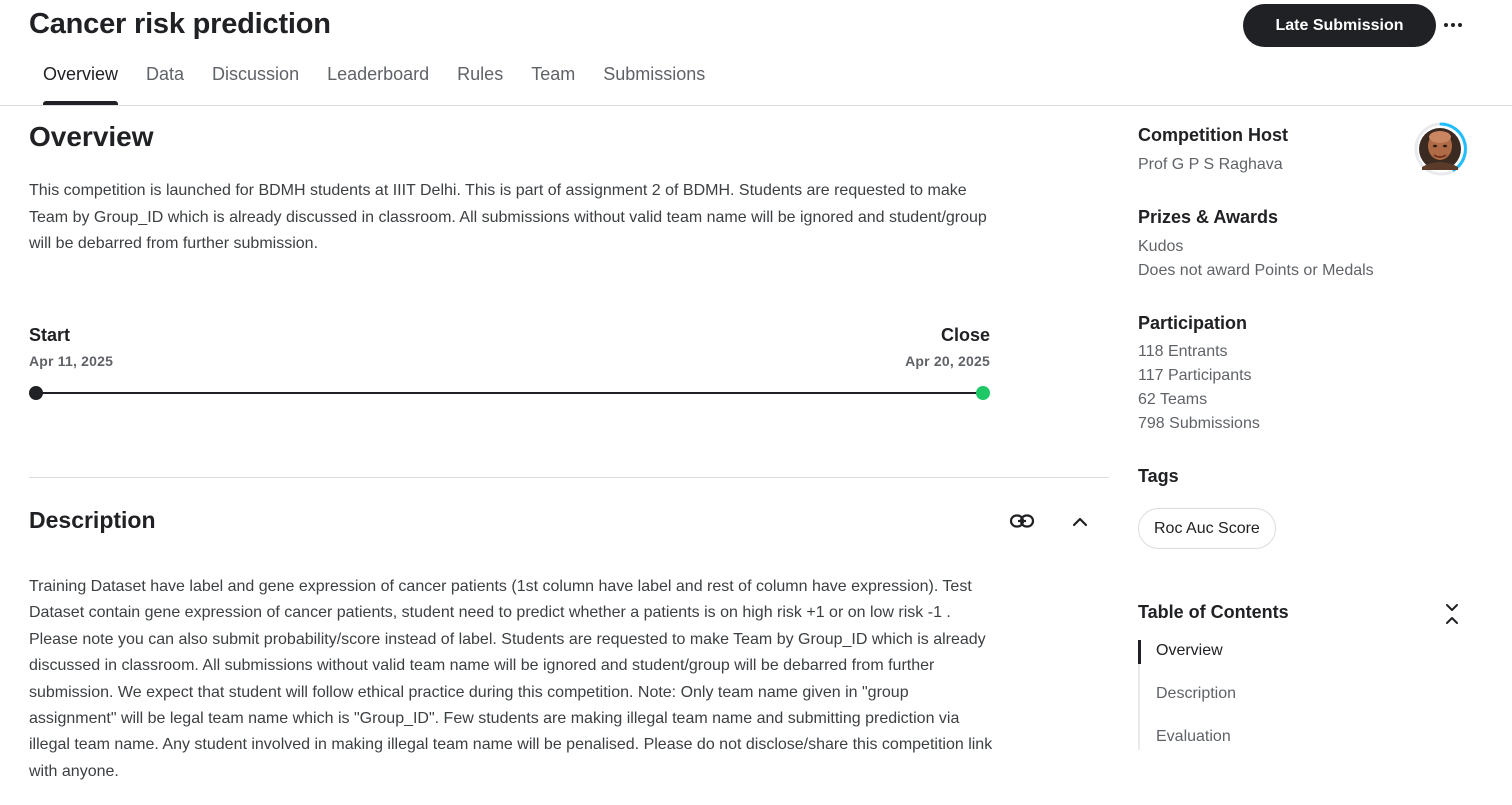  Describe the element at coordinates (480, 80) in the screenshot. I see `tab-rules: Rules` at that location.